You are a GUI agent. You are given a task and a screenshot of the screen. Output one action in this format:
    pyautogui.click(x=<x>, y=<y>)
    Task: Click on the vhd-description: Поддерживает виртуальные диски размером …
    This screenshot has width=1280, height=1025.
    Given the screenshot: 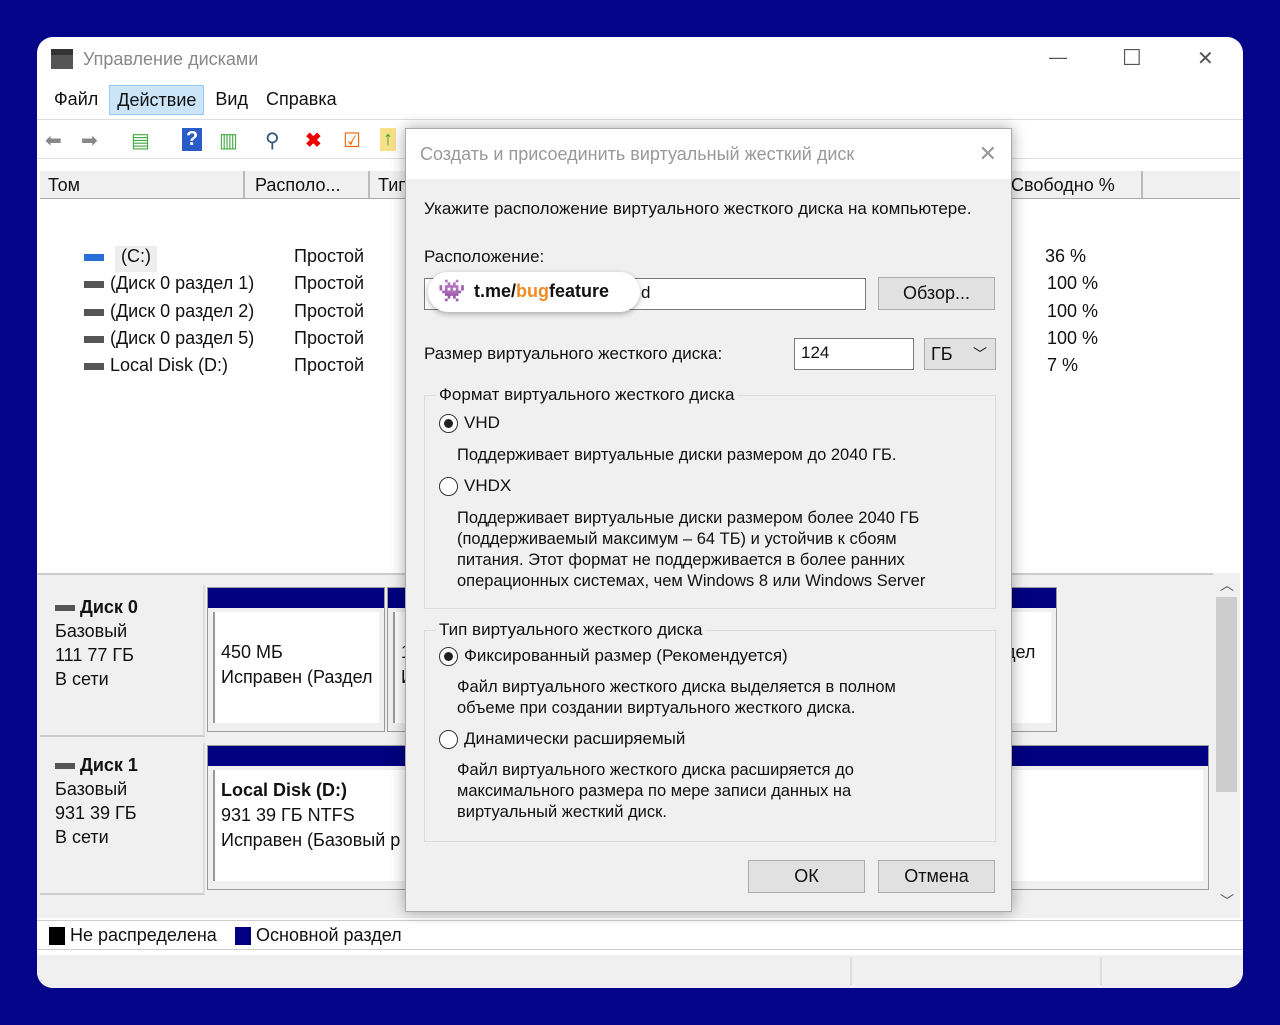 What is the action you would take?
    pyautogui.click(x=677, y=455)
    